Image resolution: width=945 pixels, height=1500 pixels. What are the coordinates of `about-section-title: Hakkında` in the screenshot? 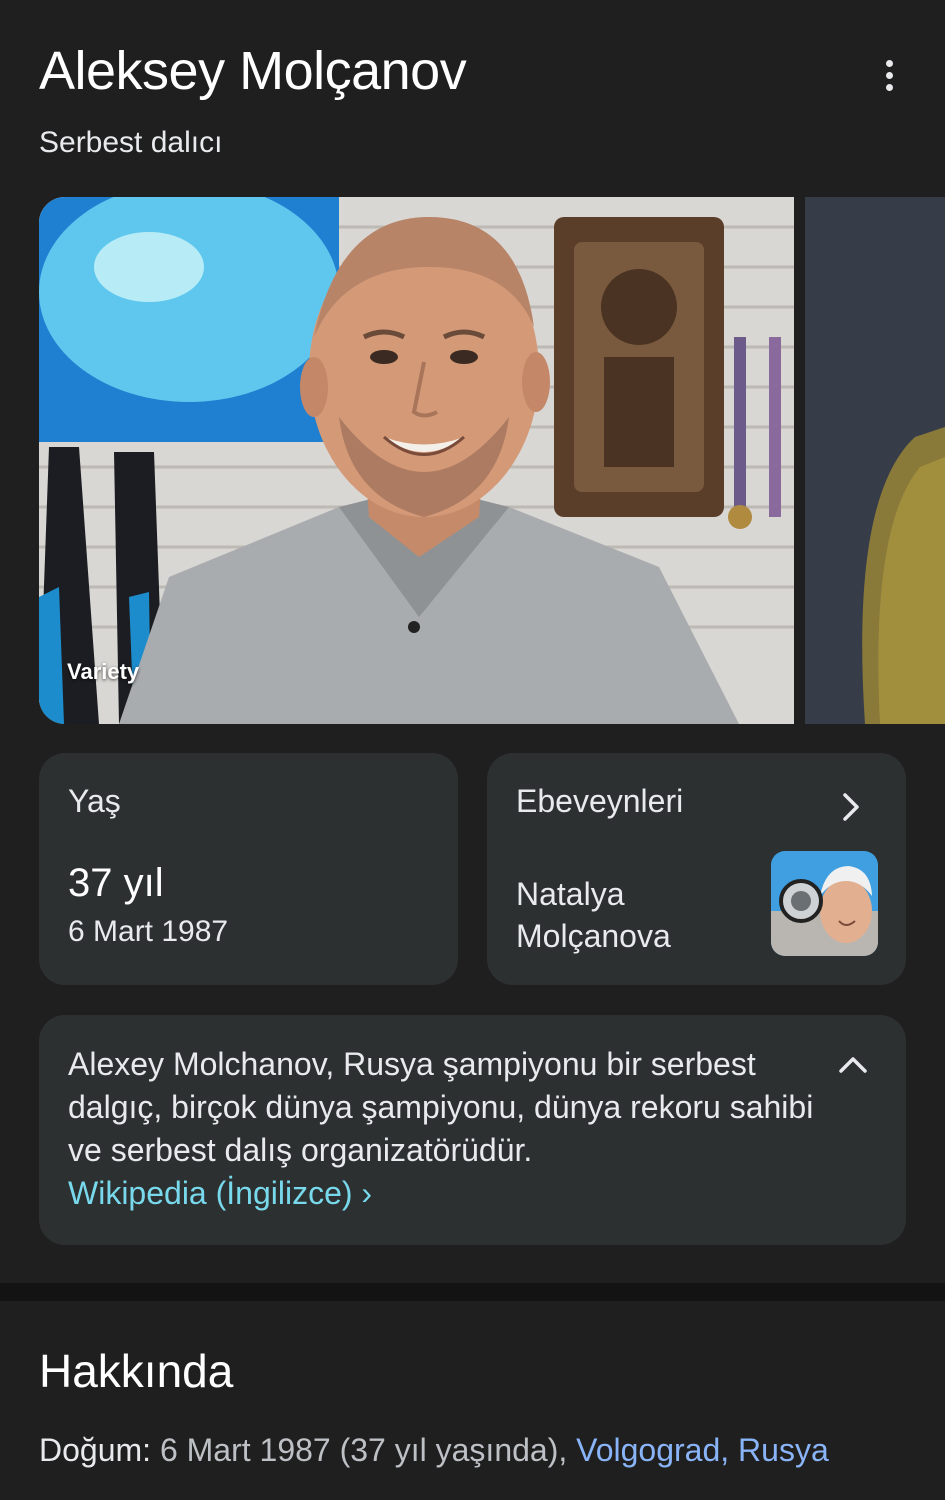 It's located at (136, 1371).